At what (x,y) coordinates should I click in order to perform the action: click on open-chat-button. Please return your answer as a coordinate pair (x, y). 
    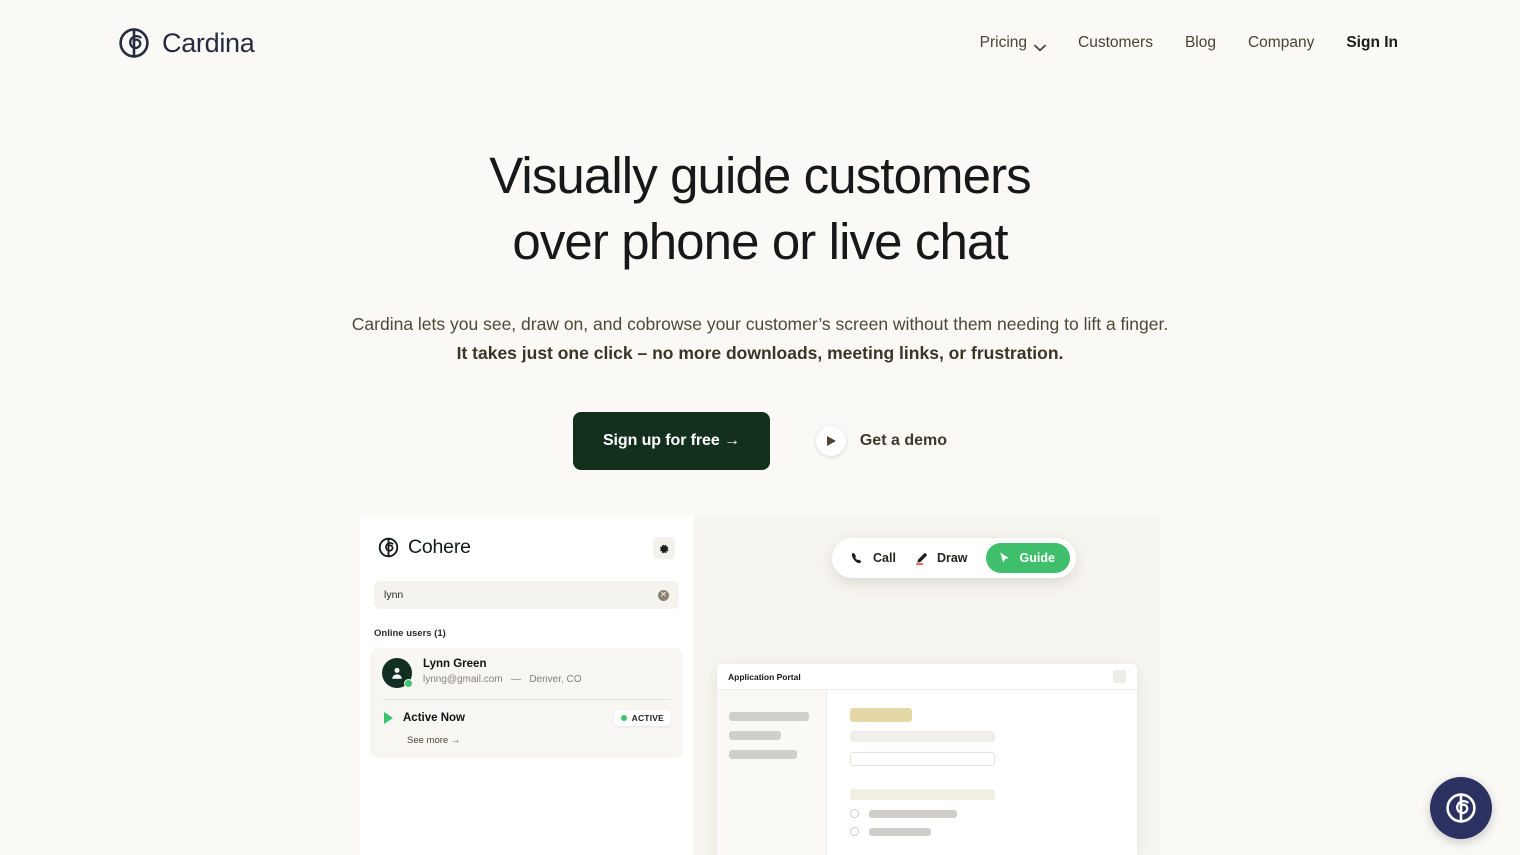
    Looking at the image, I should click on (1461, 808).